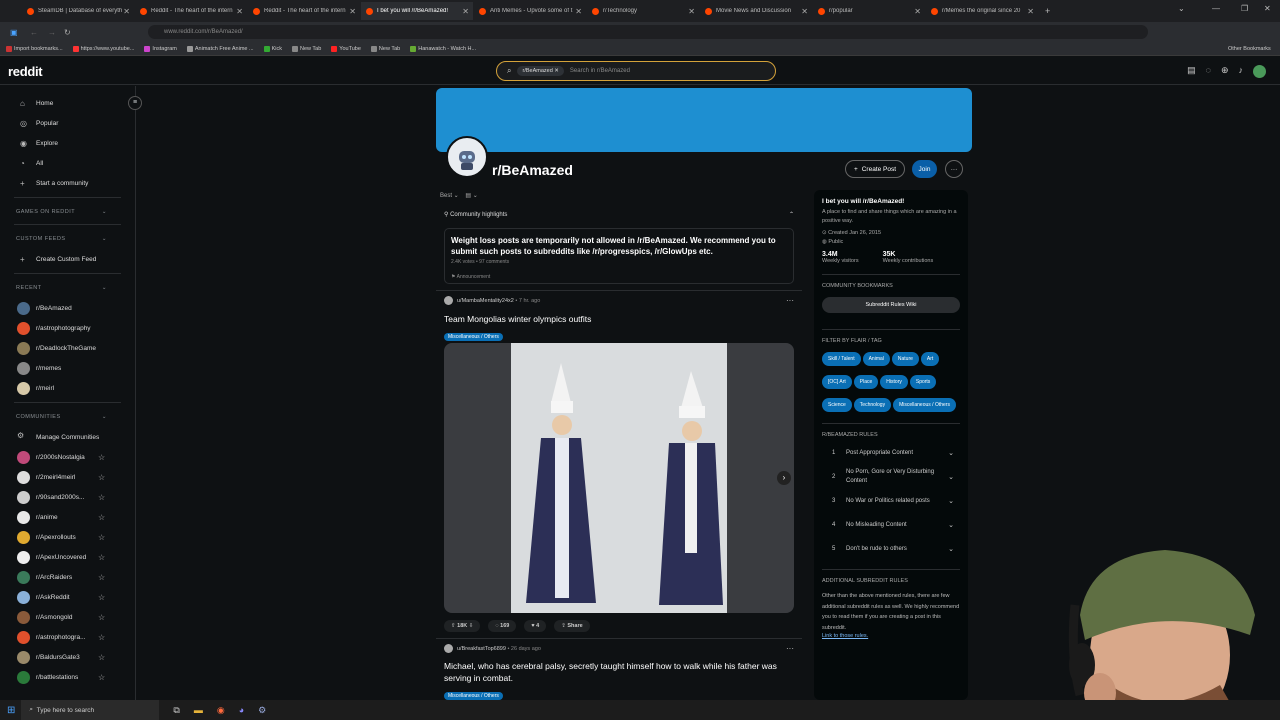 This screenshot has height=720, width=1280. Describe the element at coordinates (872, 405) in the screenshot. I see `flair-filter-chip: Technology` at that location.